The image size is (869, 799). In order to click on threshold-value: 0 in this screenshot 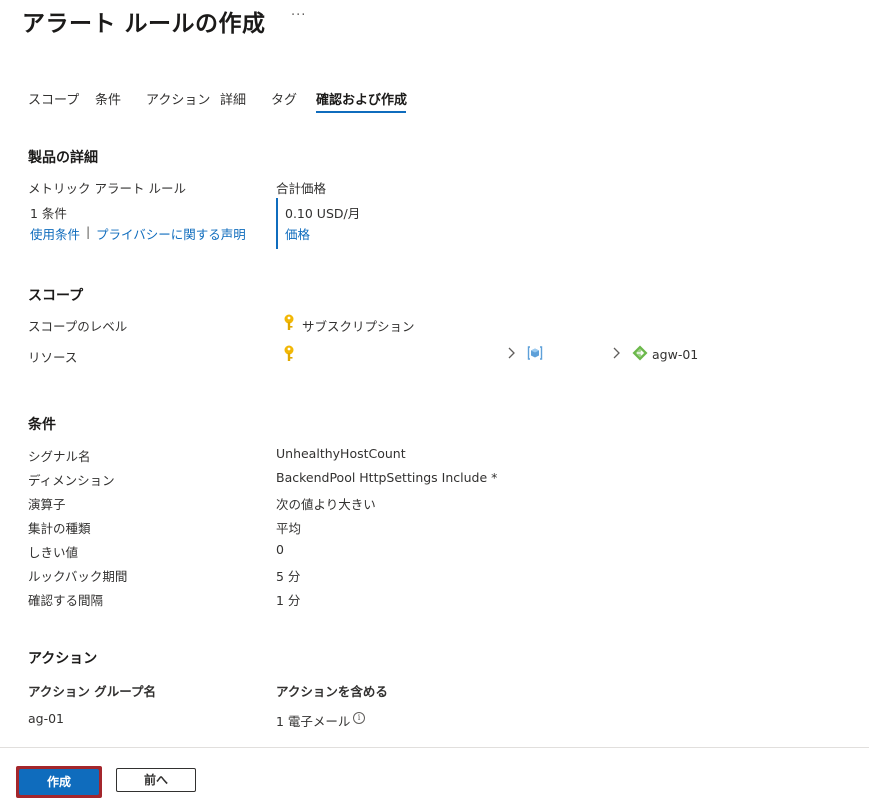, I will do `click(280, 549)`.